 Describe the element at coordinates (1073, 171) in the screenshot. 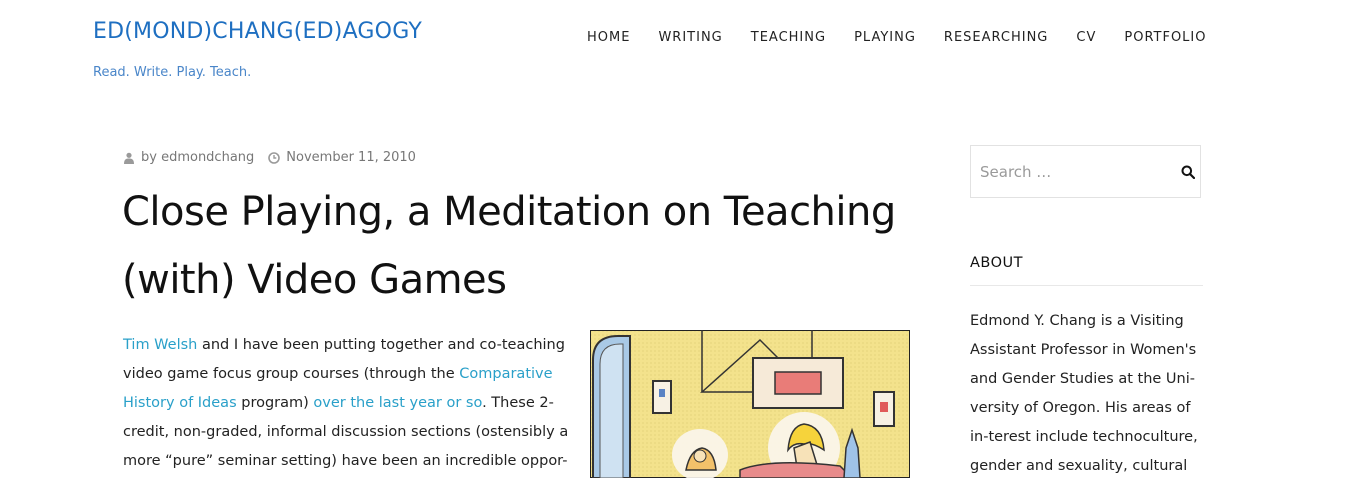

I see `search-input` at that location.